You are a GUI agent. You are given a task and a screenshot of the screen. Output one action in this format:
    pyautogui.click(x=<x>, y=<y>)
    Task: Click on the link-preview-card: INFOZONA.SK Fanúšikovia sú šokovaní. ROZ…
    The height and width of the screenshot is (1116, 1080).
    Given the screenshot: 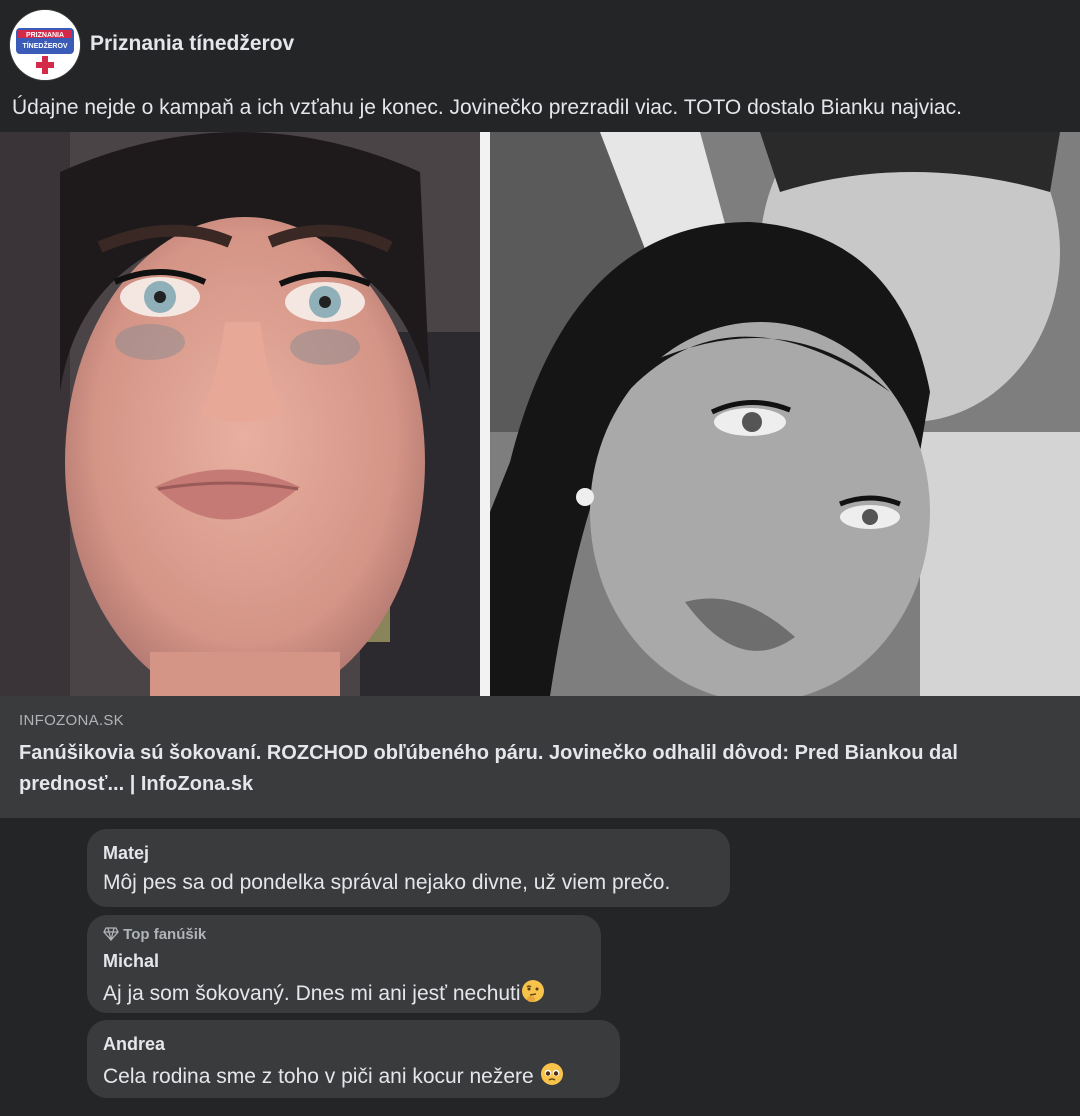 What is the action you would take?
    pyautogui.click(x=540, y=757)
    